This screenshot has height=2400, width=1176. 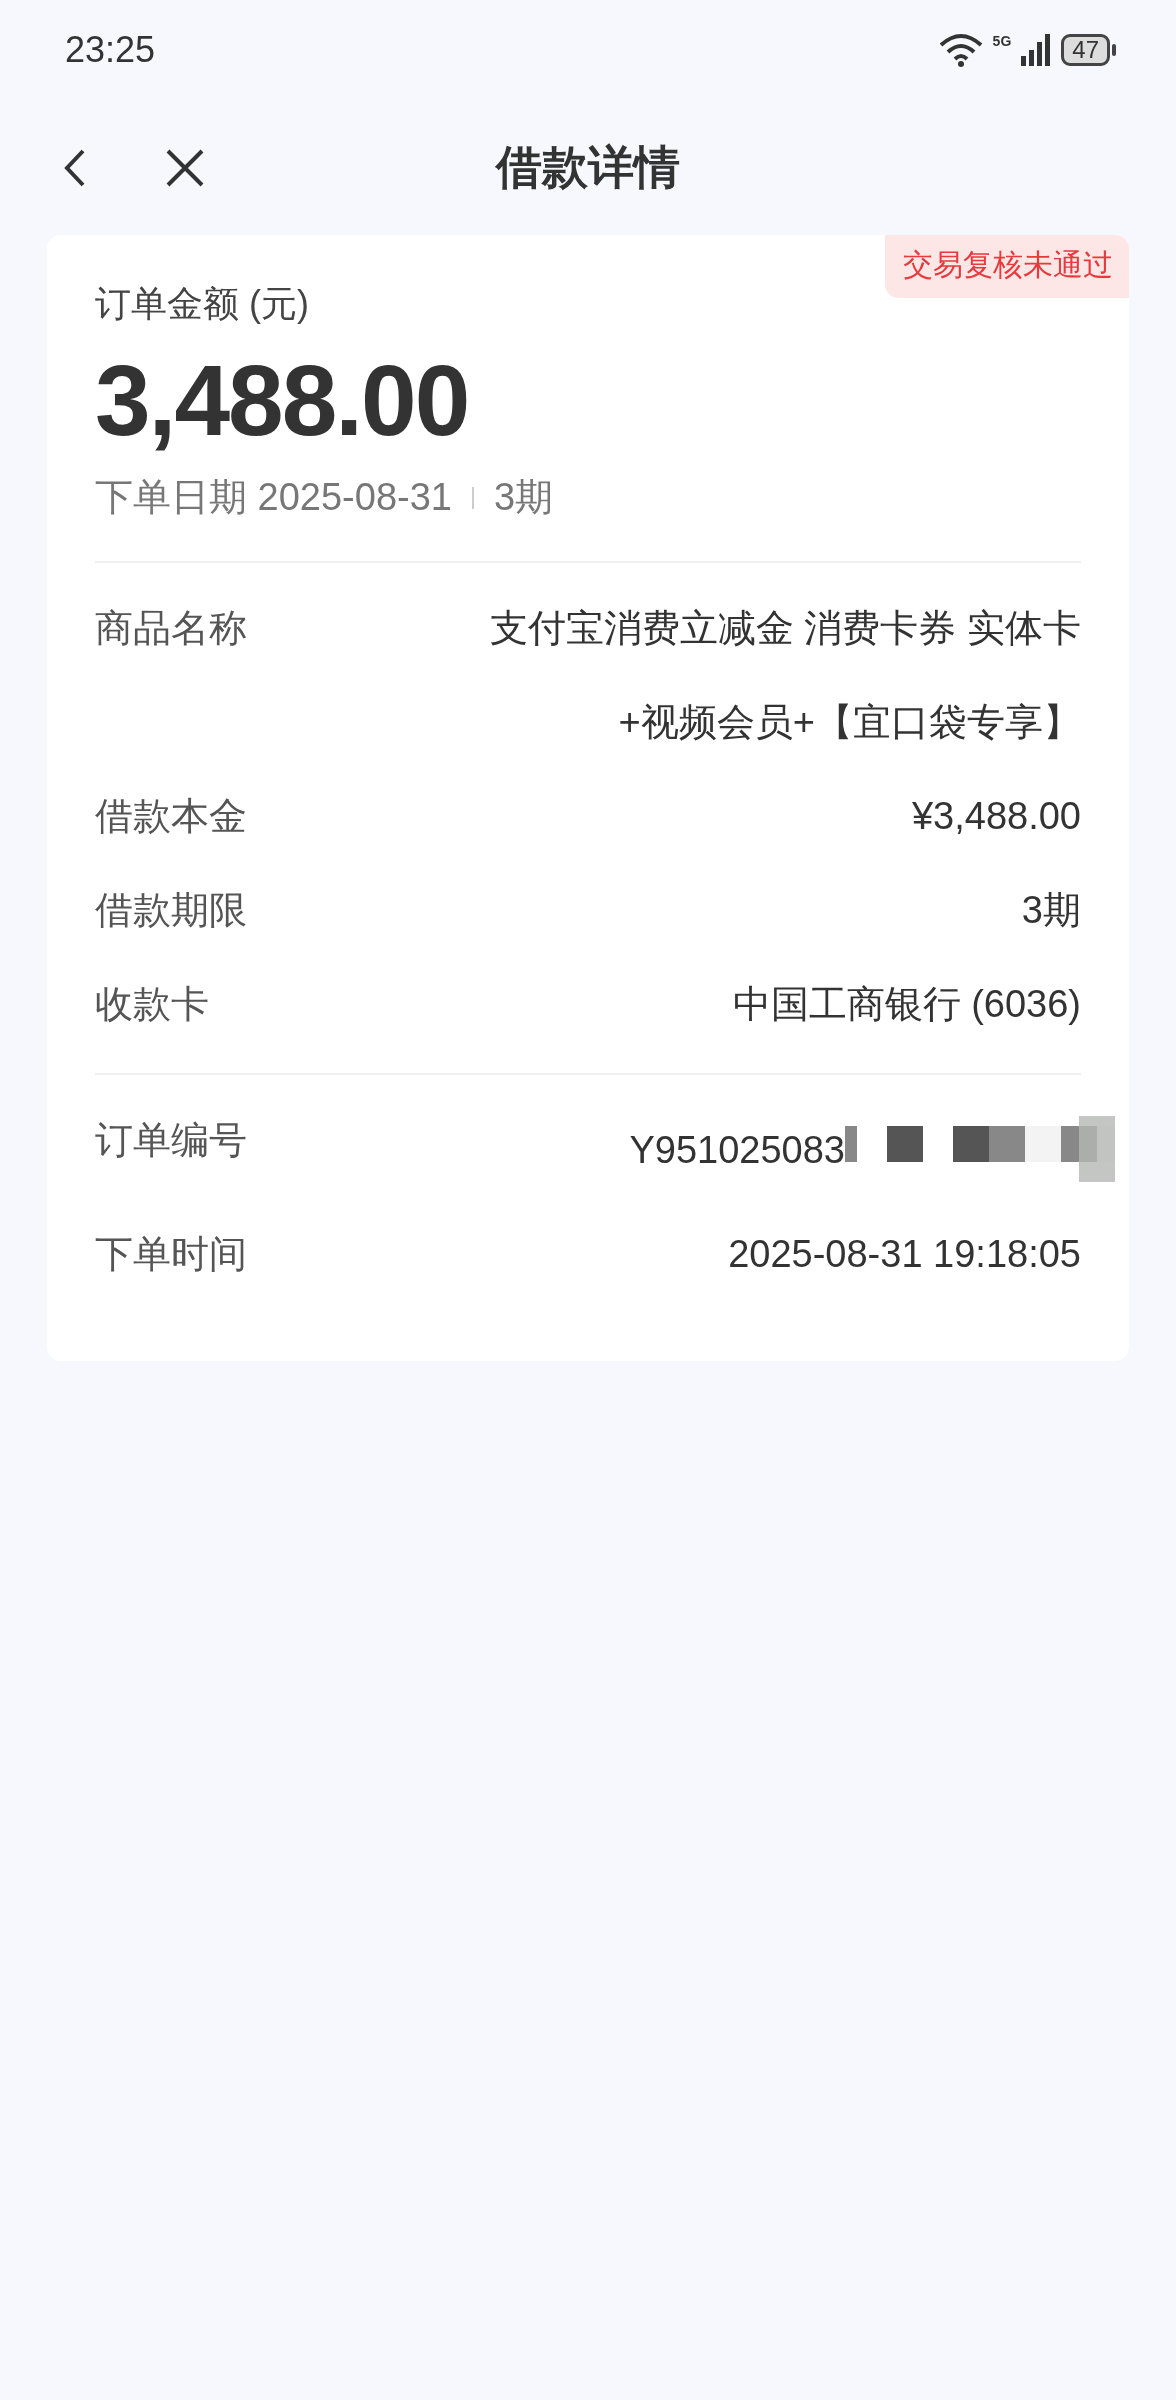 What do you see at coordinates (171, 816) in the screenshot?
I see `detail-label: 借款本金` at bounding box center [171, 816].